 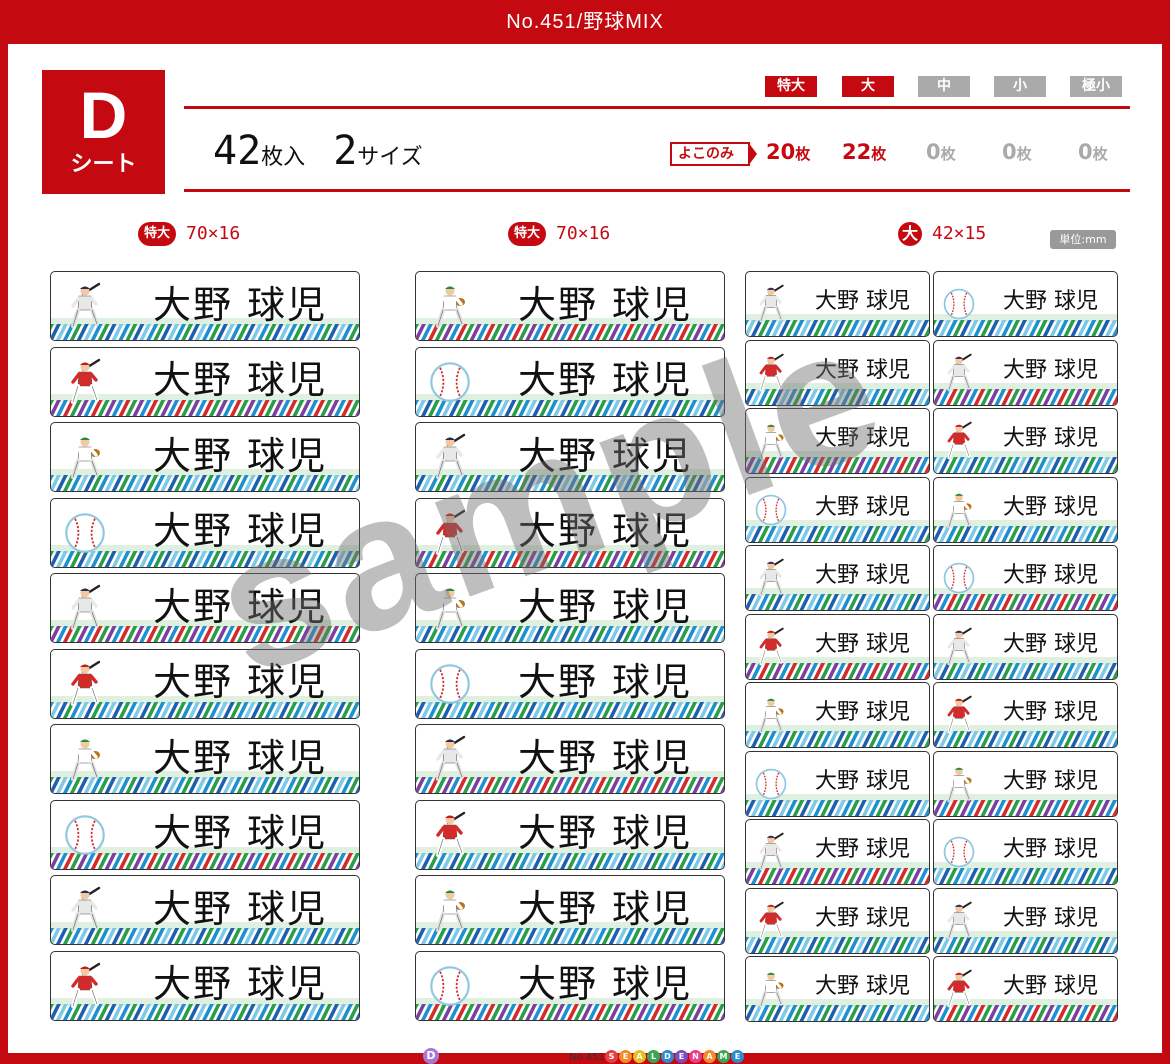 I want to click on size-count: 22枚, so click(x=864, y=152).